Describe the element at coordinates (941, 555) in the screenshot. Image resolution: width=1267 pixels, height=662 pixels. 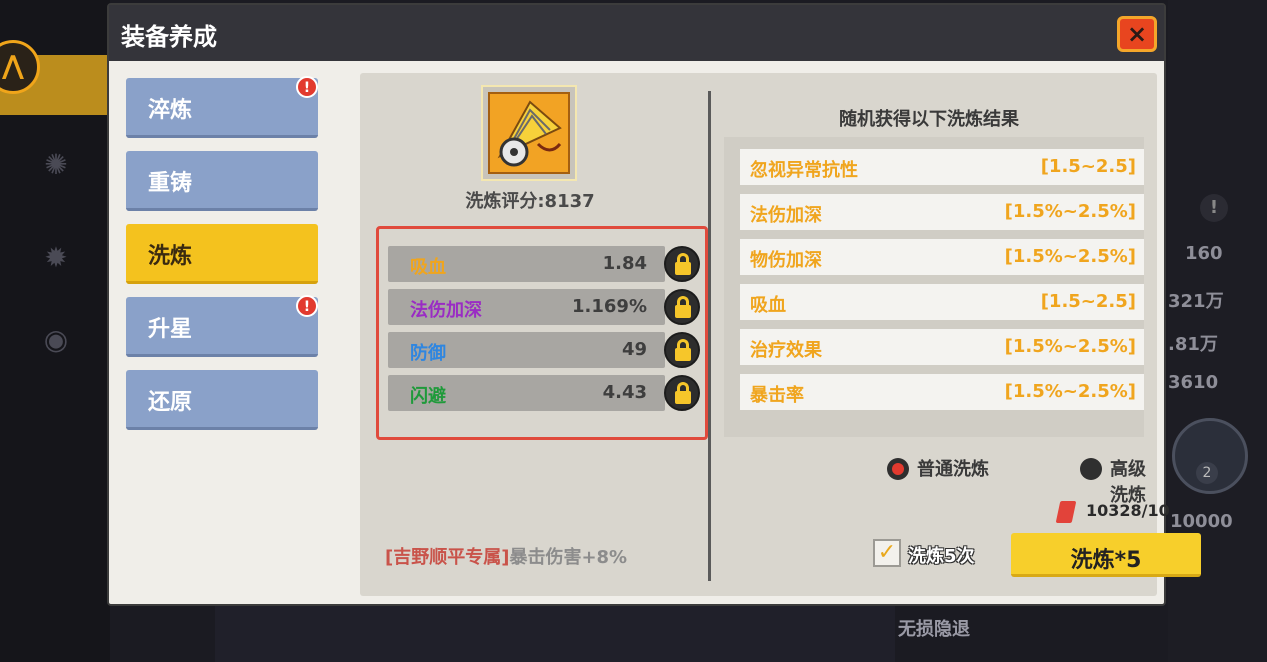
I see `refine-five-label: 洗炼5次` at that location.